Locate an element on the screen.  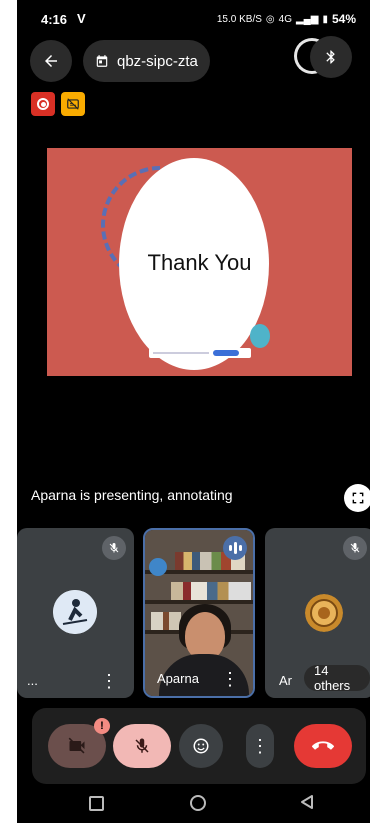
system-nav-bar is located at coordinates (193, 806).